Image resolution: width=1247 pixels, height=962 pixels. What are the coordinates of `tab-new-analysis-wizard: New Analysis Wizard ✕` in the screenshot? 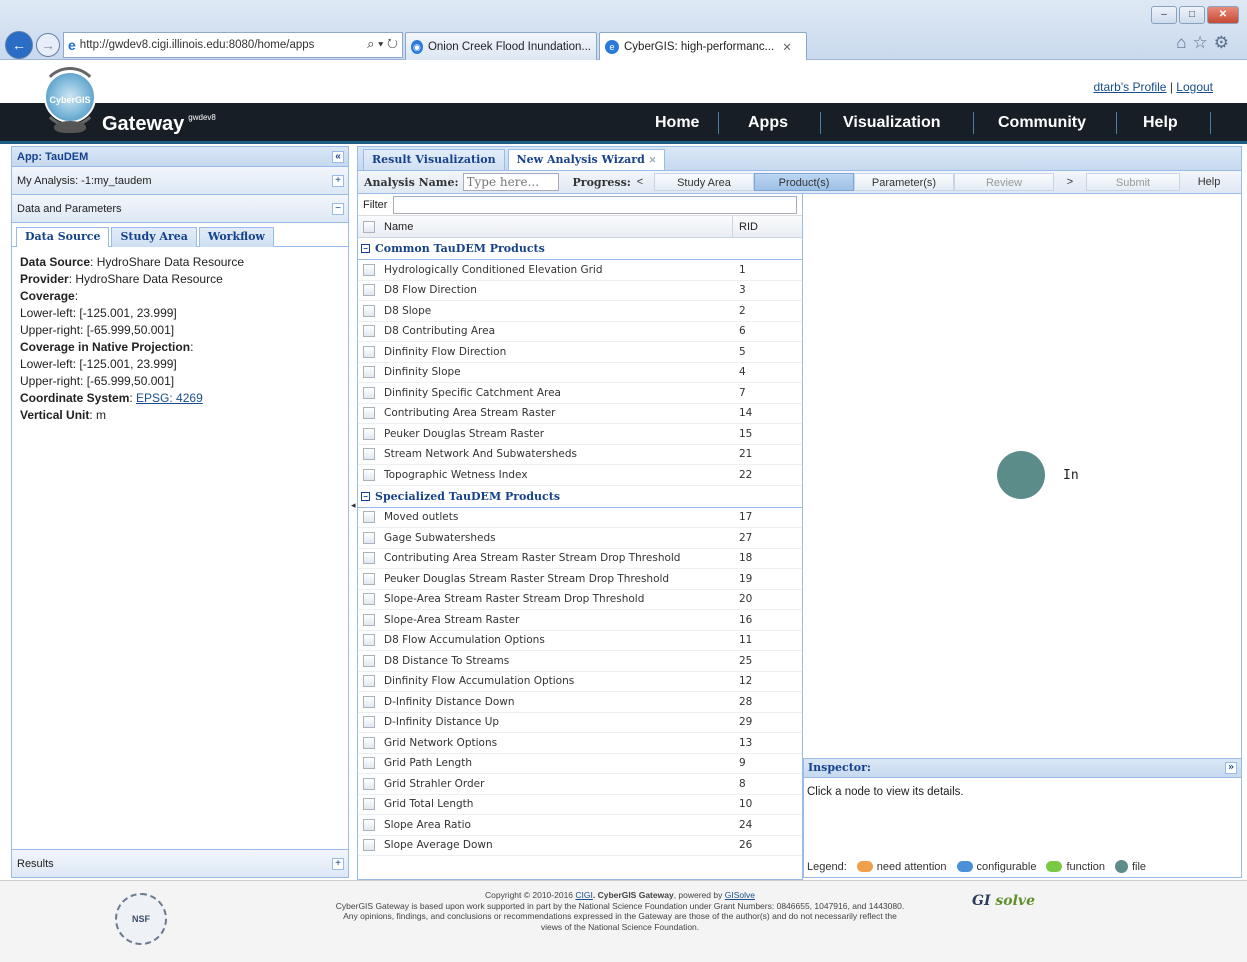 It's located at (586, 160).